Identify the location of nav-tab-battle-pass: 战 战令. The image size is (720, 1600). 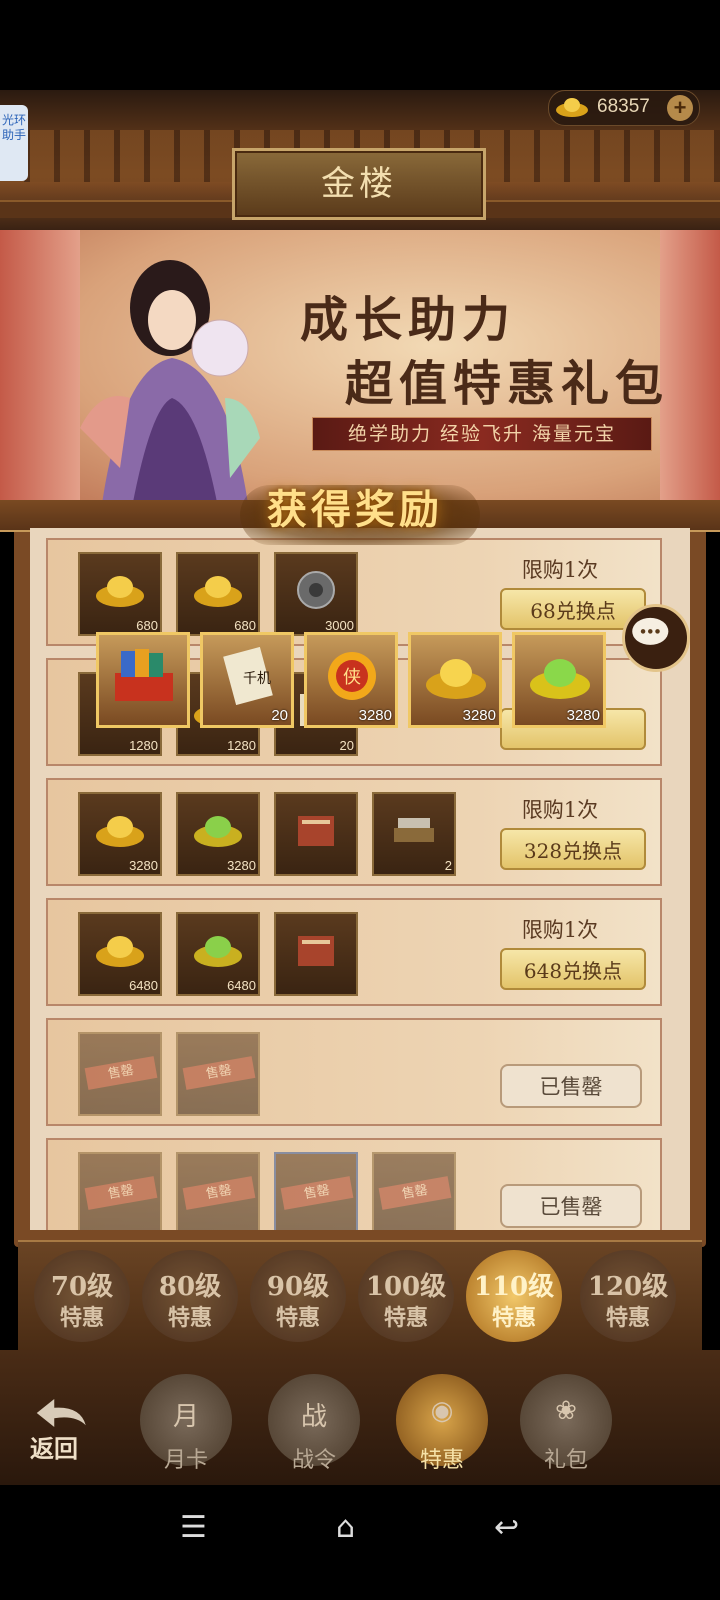
(314, 1423).